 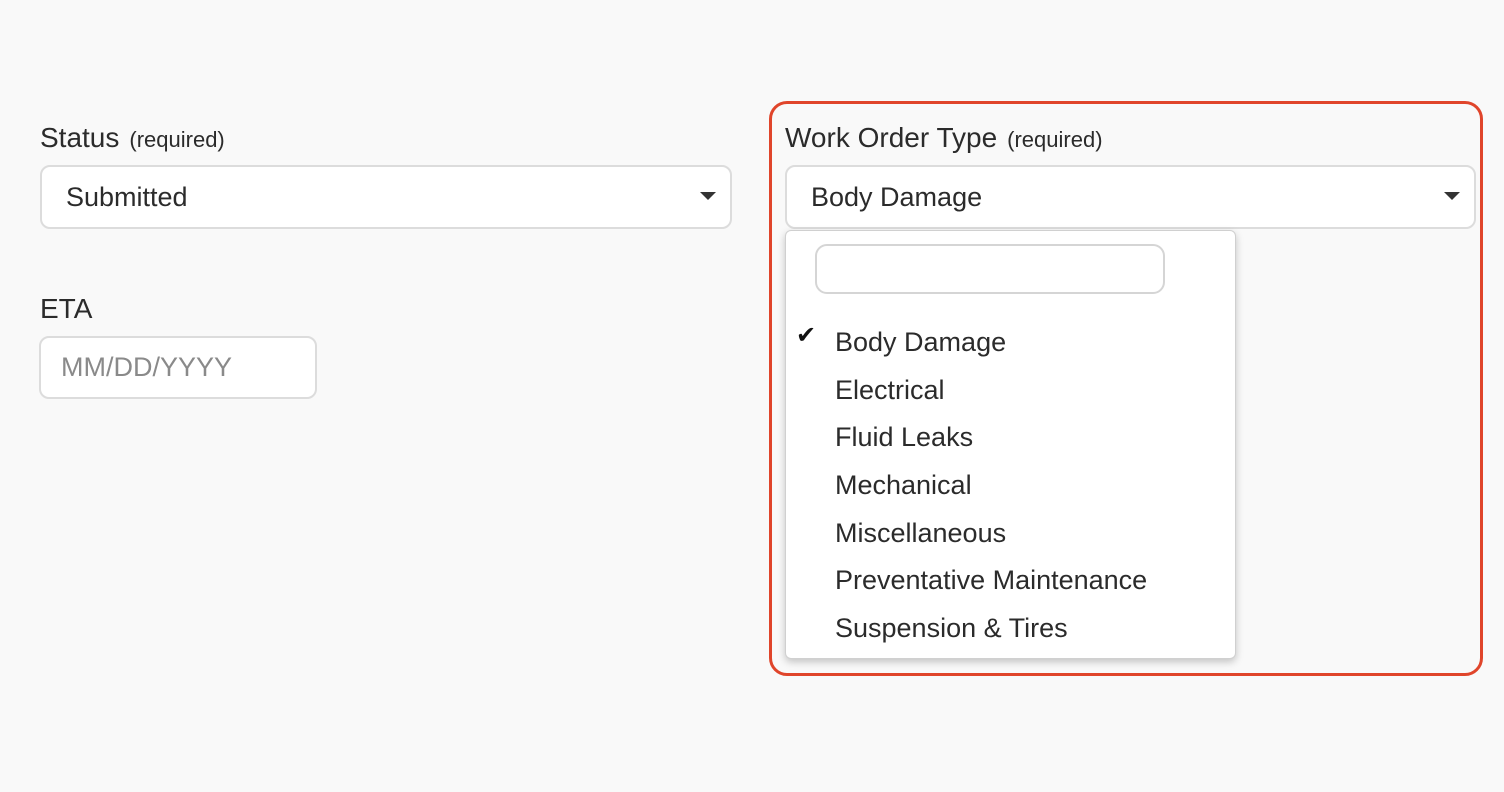 What do you see at coordinates (891, 137) in the screenshot?
I see `work-order-type-label-text: Work Order Type` at bounding box center [891, 137].